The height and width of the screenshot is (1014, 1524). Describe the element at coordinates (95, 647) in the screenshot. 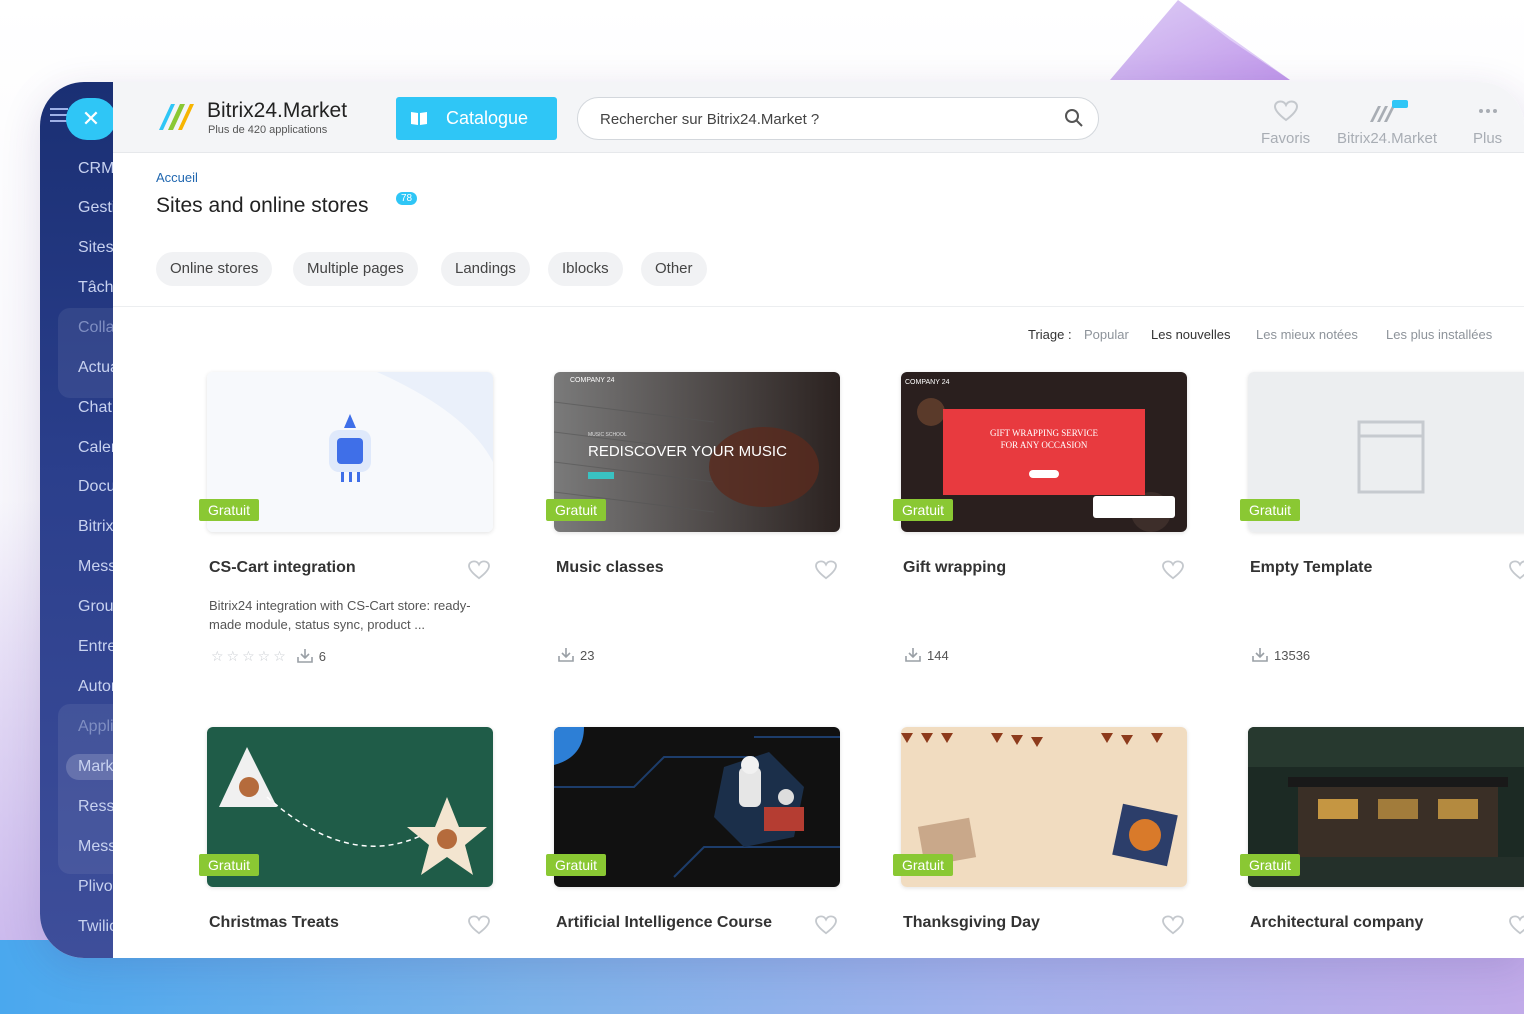

I see `sidebar-item-entreprise: Entreprise` at that location.